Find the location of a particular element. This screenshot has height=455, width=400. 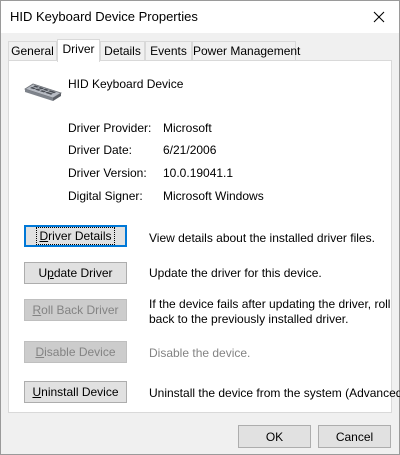

close-icon is located at coordinates (379, 17).